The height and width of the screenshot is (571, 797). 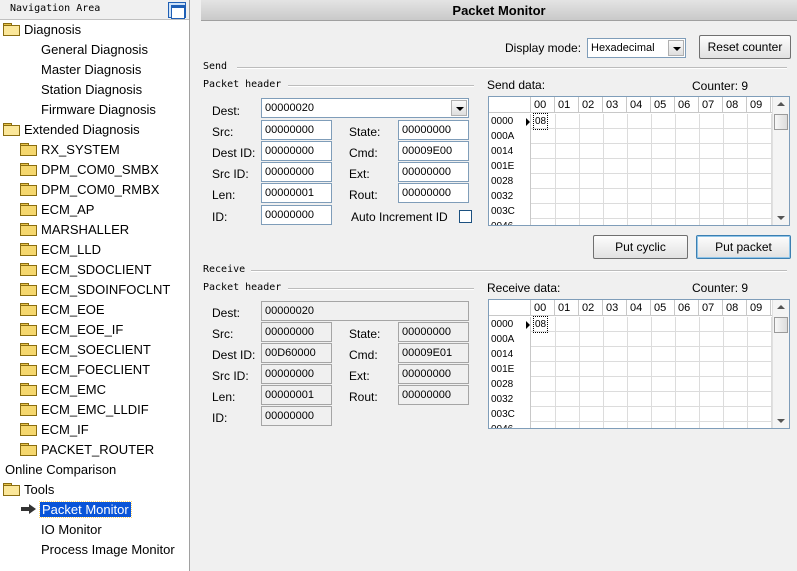 What do you see at coordinates (510, 166) in the screenshot?
I see `grid-row-offset: 001E` at bounding box center [510, 166].